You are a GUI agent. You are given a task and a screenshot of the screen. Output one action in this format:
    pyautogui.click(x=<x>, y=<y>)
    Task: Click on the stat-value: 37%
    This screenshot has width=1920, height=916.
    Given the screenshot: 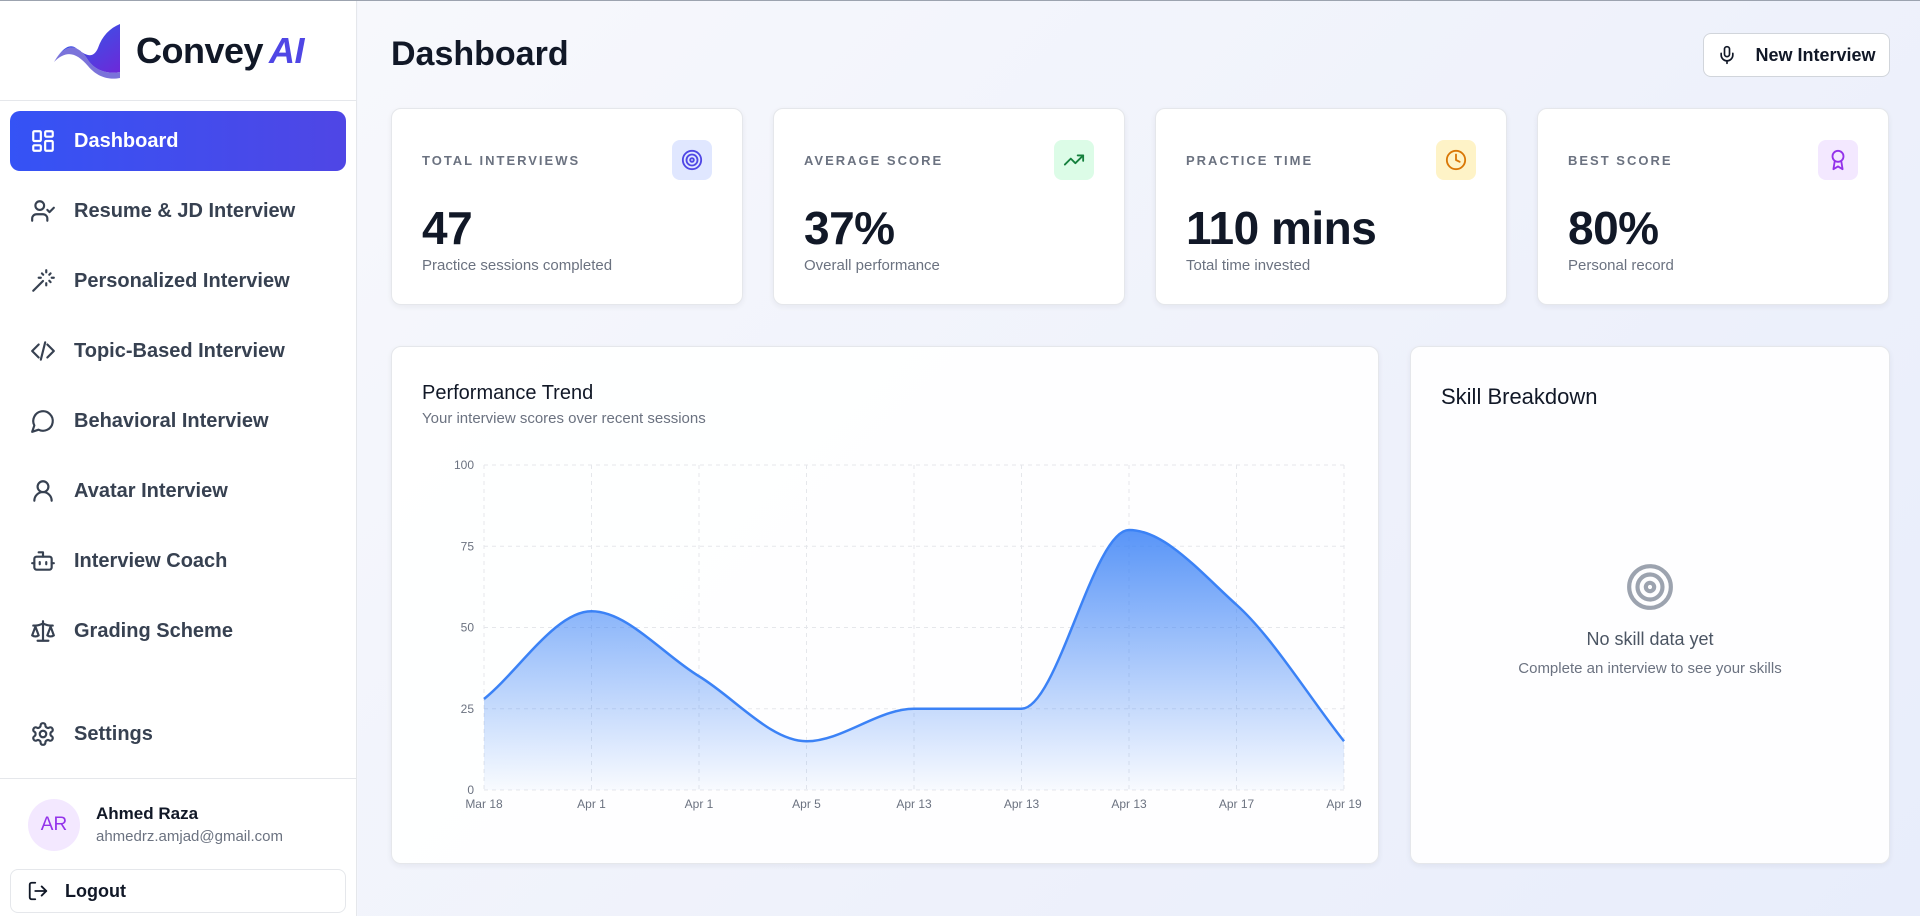 What is the action you would take?
    pyautogui.click(x=849, y=228)
    